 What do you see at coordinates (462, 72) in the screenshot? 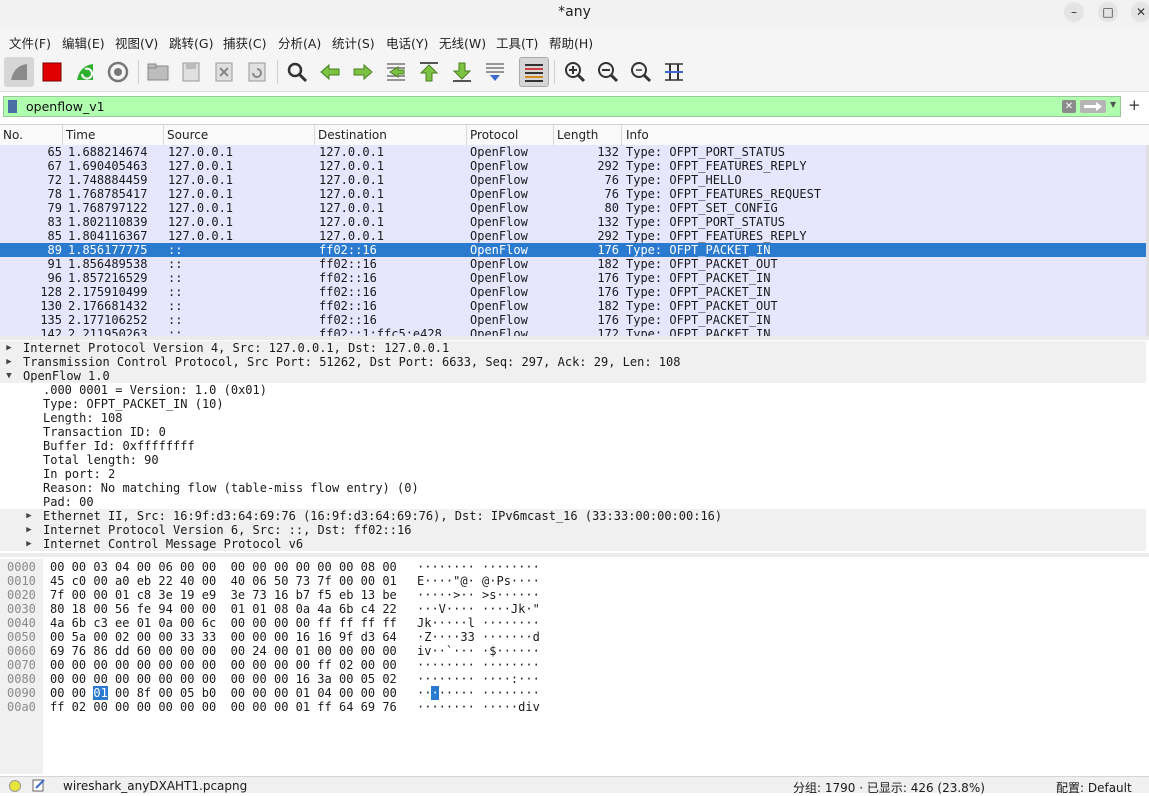
I see `go-last-icon` at bounding box center [462, 72].